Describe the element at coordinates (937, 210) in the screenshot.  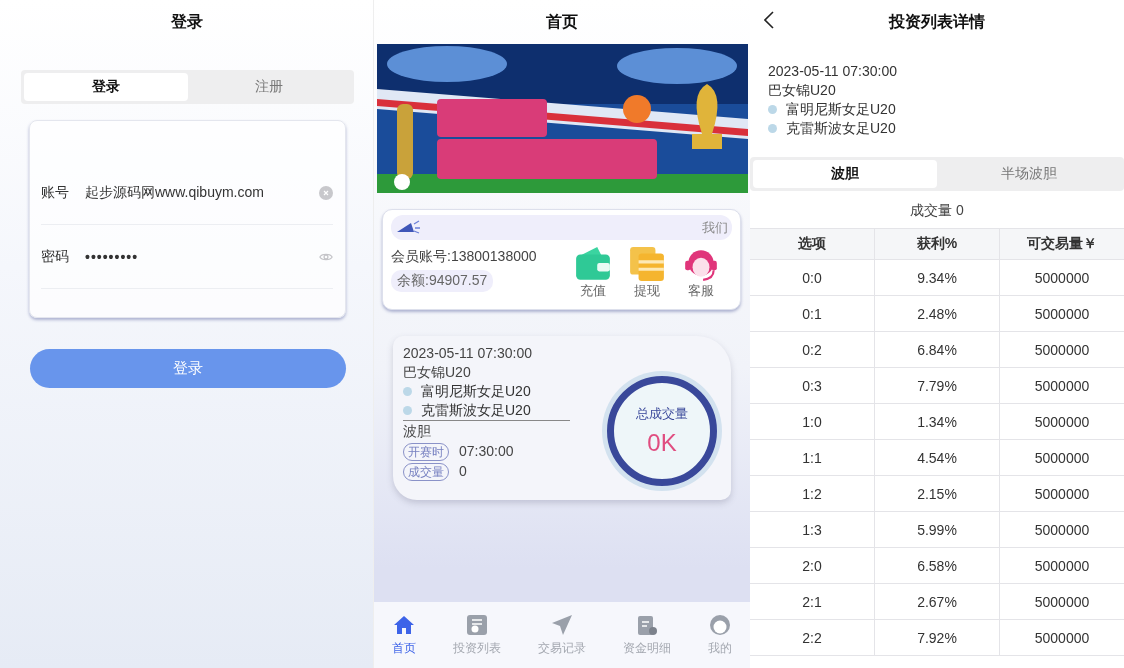
I see `volume-text: 成交量 0` at that location.